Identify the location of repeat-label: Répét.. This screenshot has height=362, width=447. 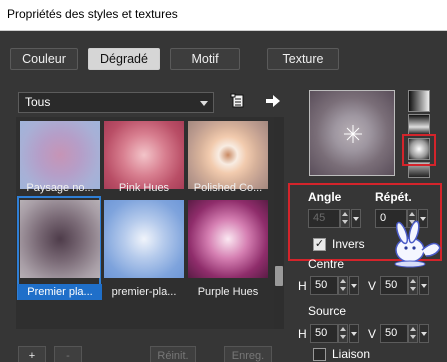
(393, 197).